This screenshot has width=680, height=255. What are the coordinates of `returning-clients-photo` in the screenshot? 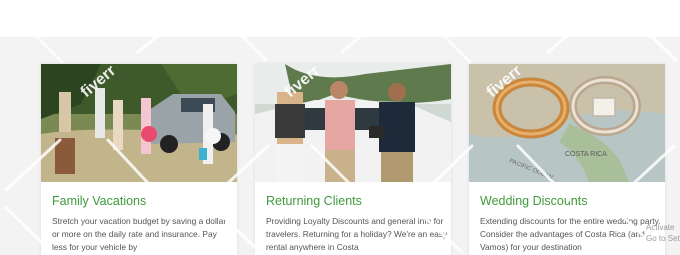 It's located at (353, 123).